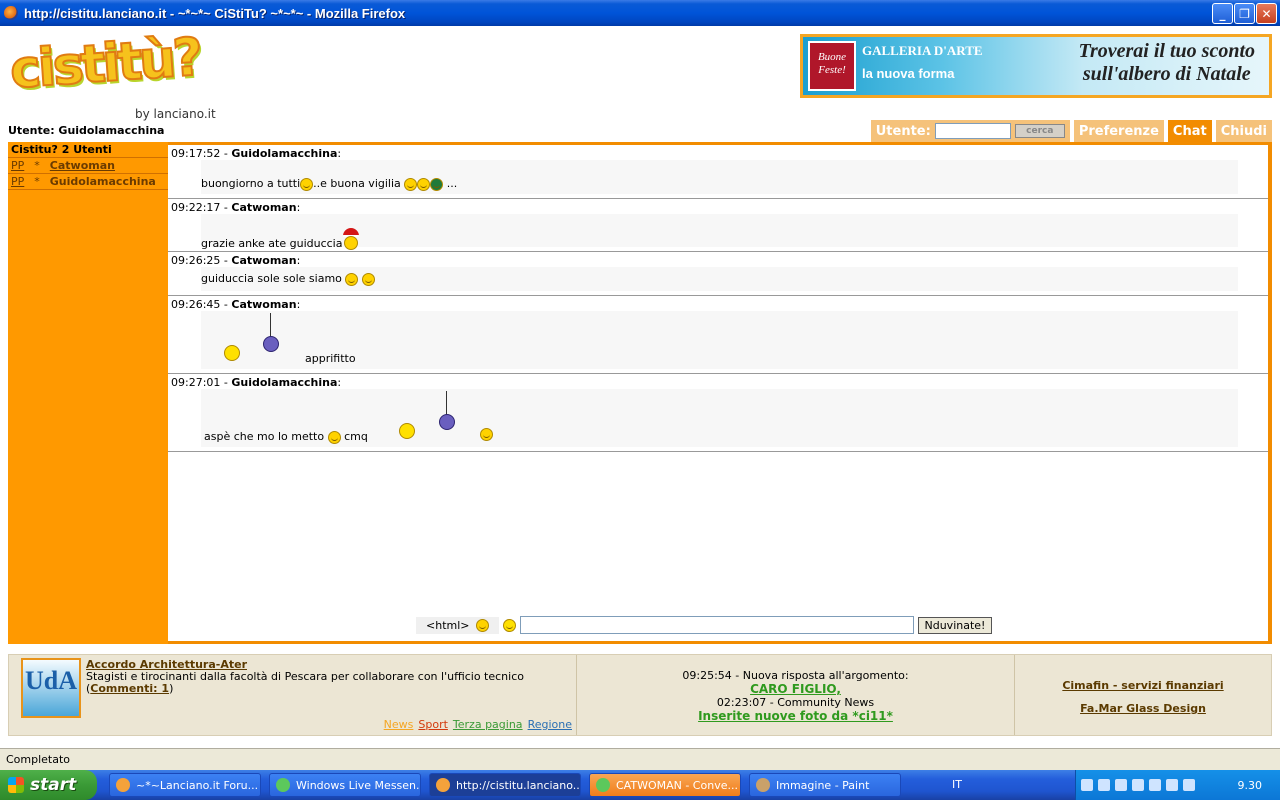  What do you see at coordinates (1087, 785) in the screenshot?
I see `tray-arrow-icon` at bounding box center [1087, 785].